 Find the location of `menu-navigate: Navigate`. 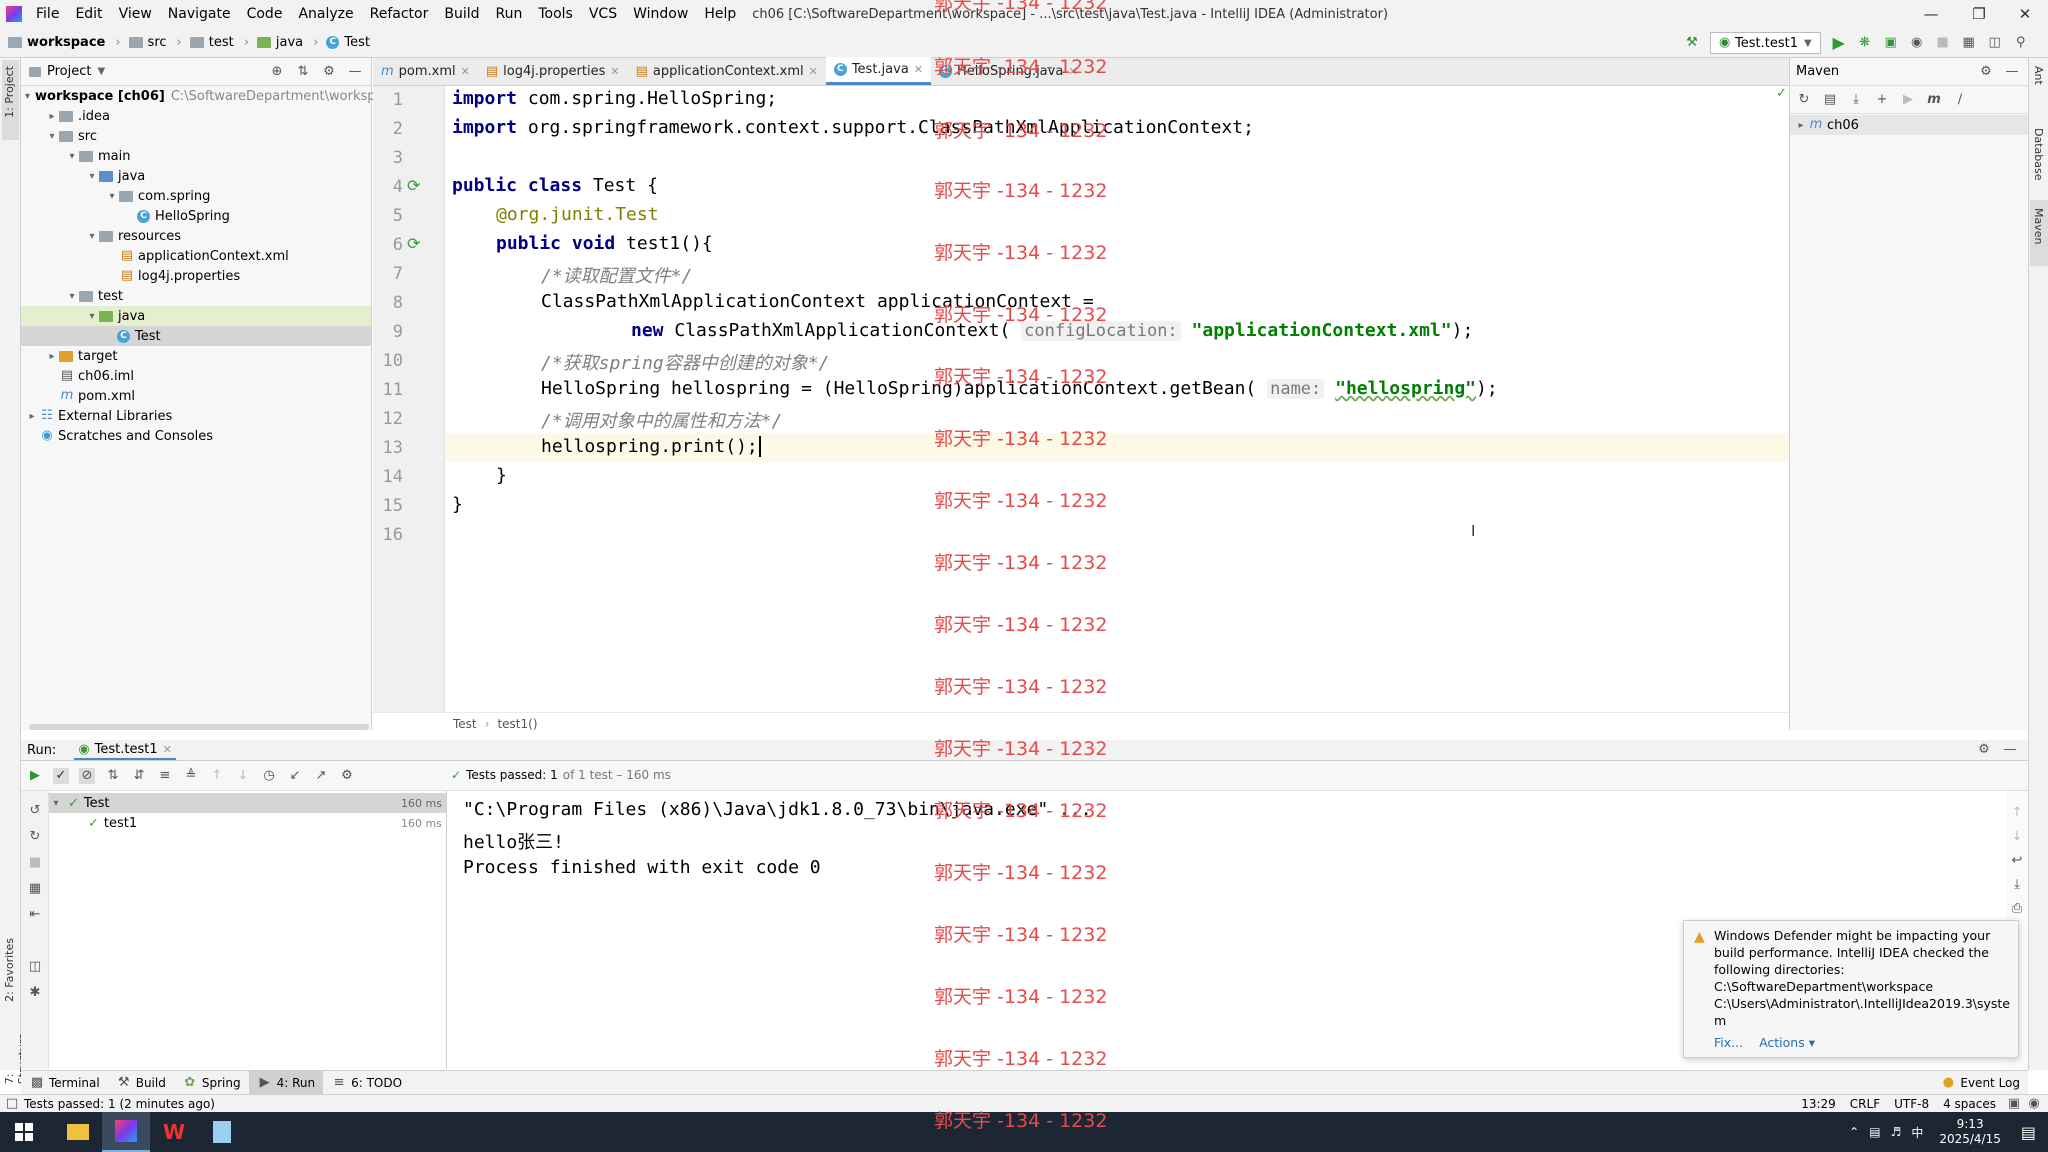

menu-navigate: Navigate is located at coordinates (199, 14).